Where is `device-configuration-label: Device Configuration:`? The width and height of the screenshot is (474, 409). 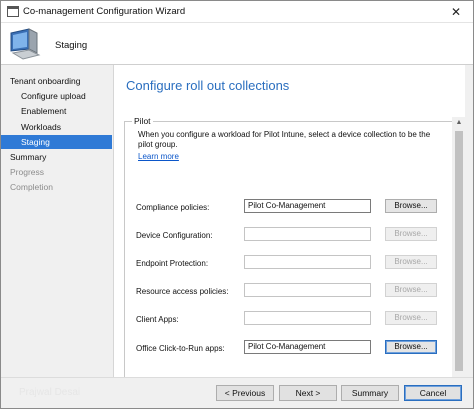
device-configuration-label: Device Configuration: is located at coordinates (174, 235).